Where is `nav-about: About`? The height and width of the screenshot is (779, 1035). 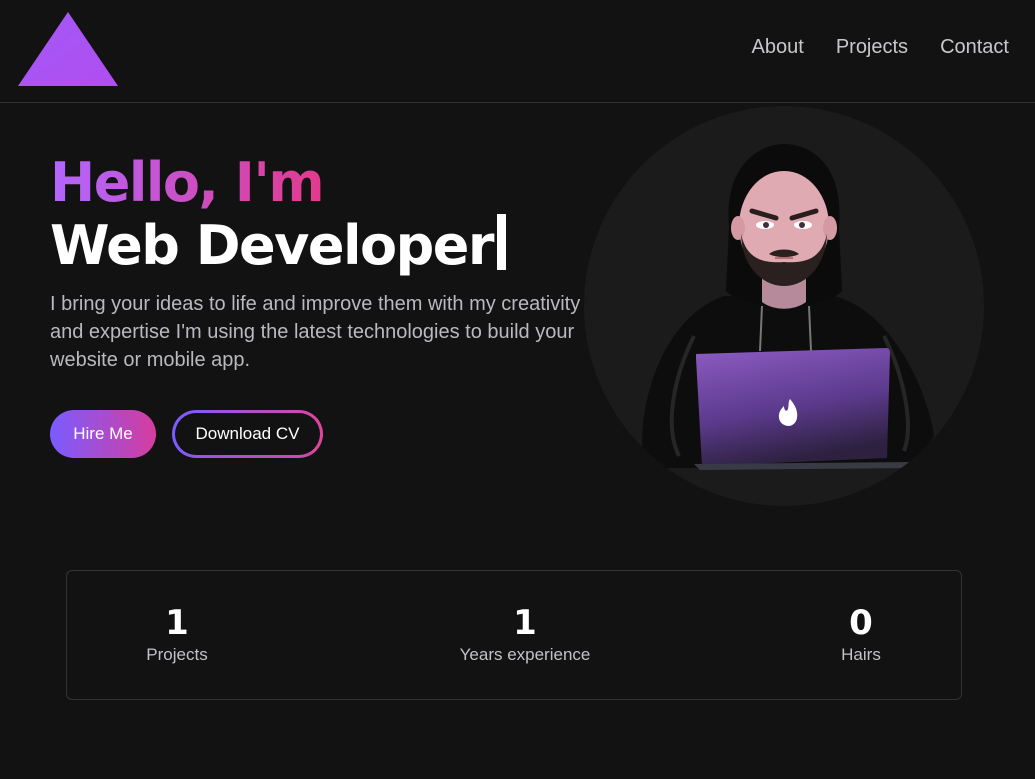 nav-about: About is located at coordinates (778, 47).